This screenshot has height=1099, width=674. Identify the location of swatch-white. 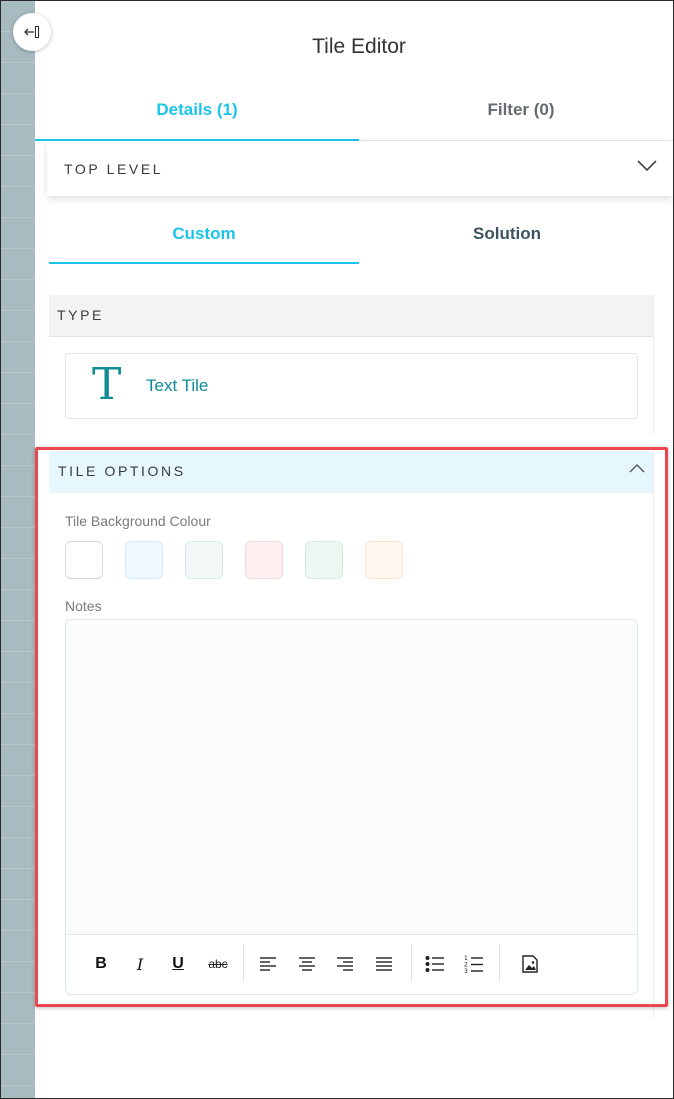
(84, 560).